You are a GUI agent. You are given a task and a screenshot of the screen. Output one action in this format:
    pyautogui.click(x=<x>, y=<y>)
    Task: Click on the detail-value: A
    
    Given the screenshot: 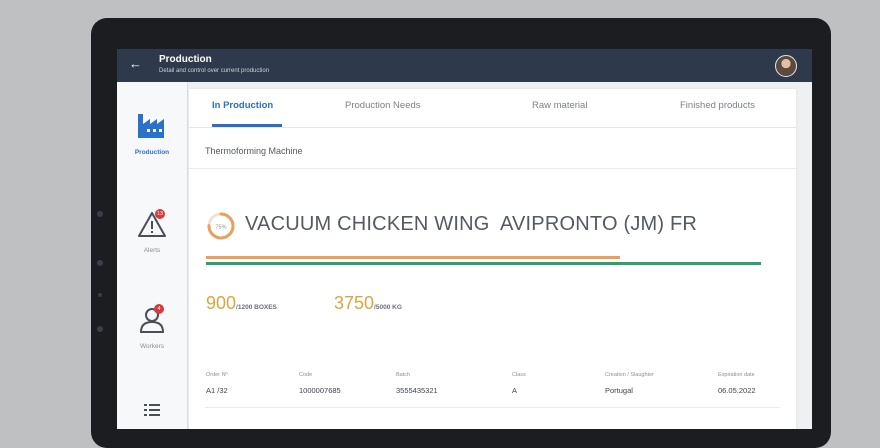 What is the action you would take?
    pyautogui.click(x=515, y=390)
    